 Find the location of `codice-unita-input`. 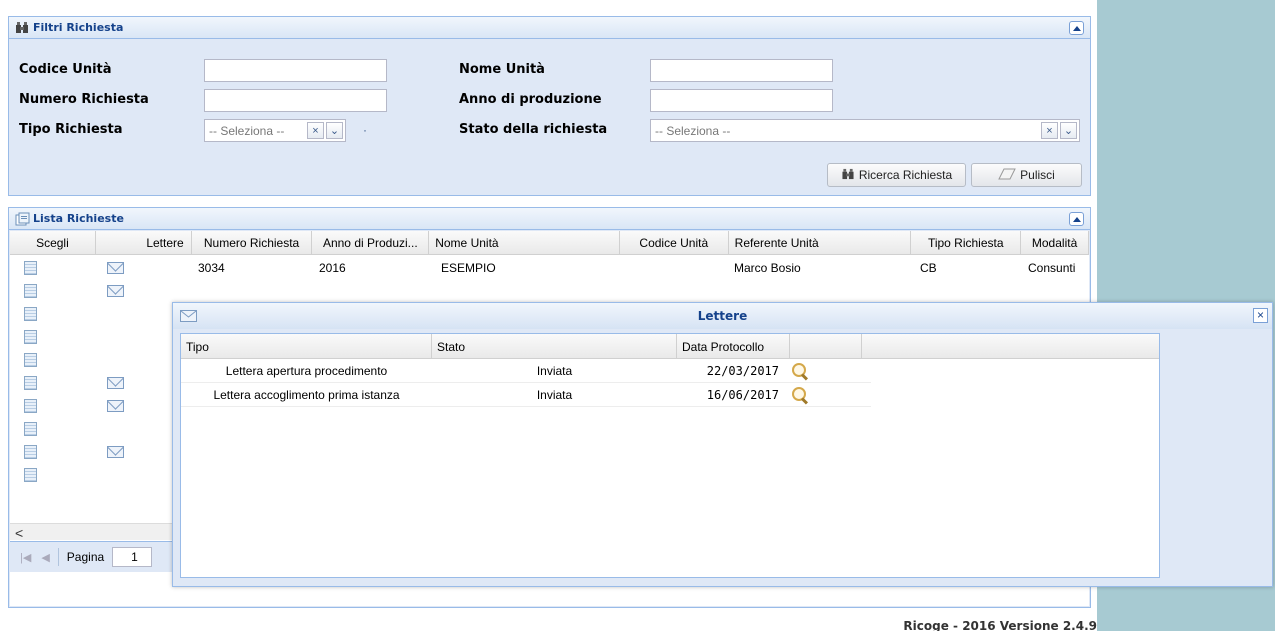

codice-unita-input is located at coordinates (295, 70).